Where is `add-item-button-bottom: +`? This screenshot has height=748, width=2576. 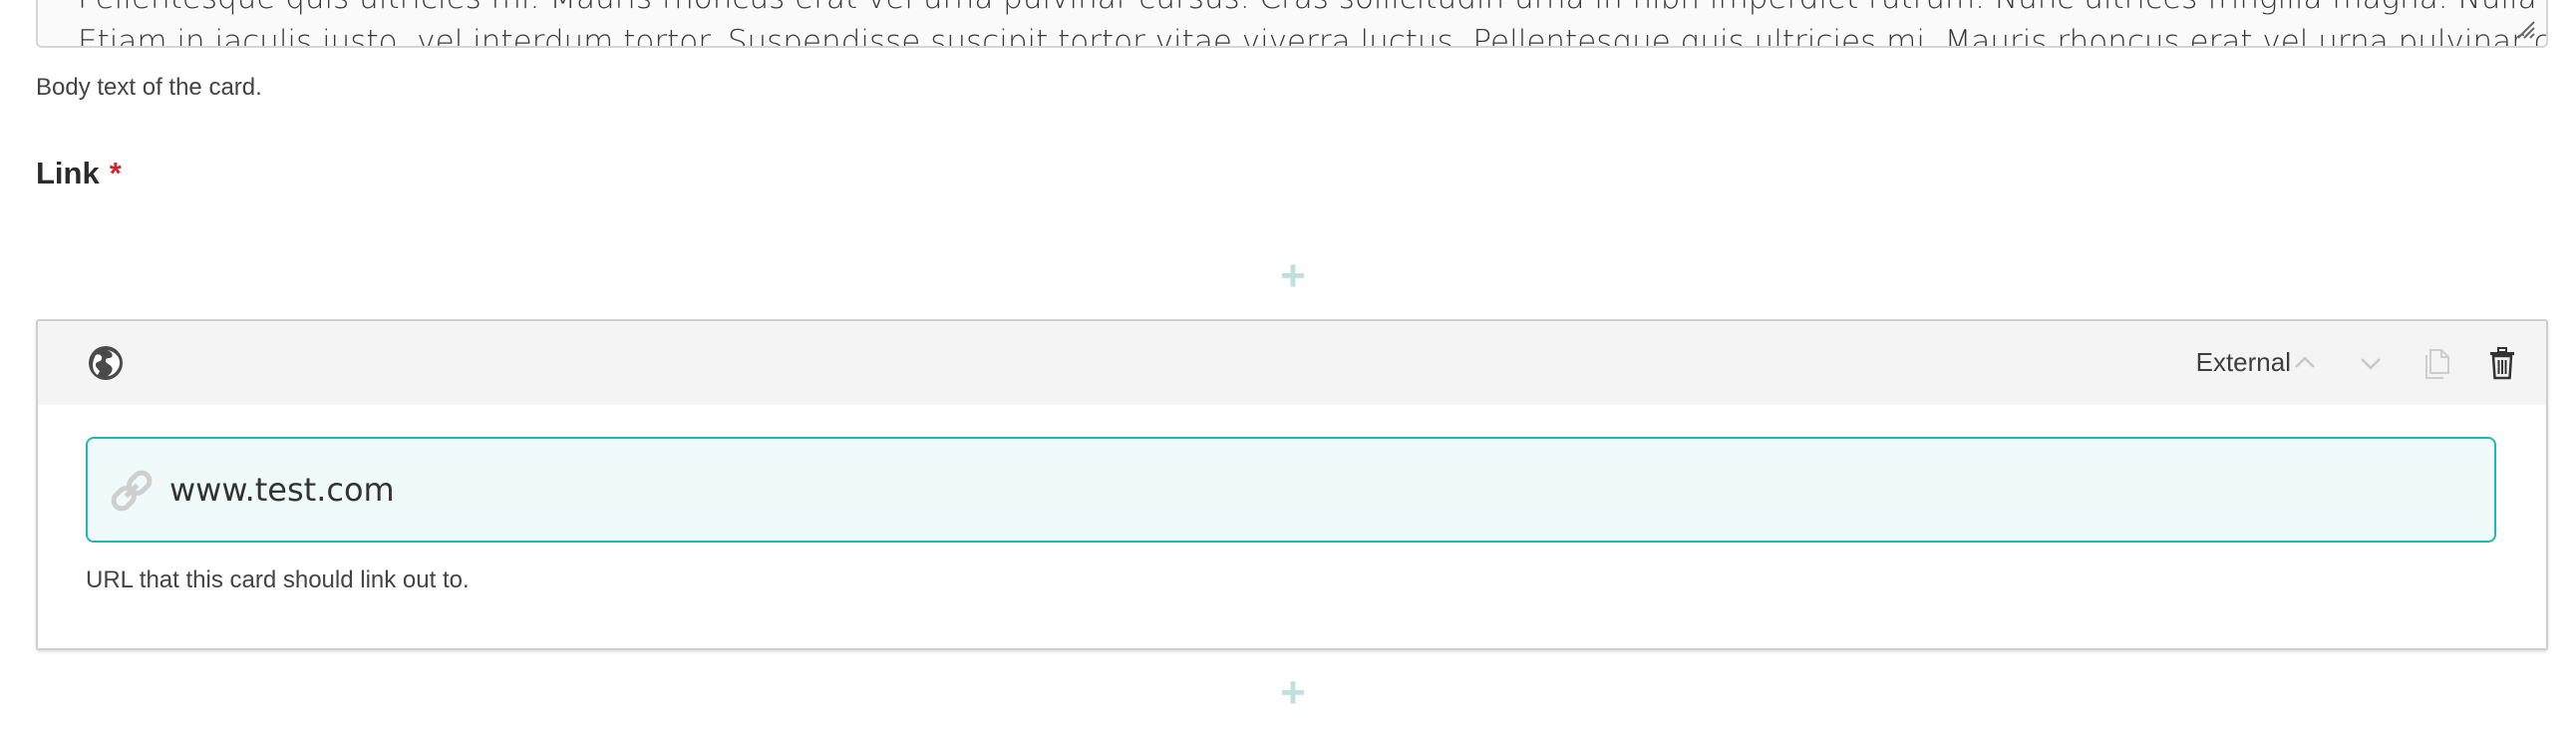
add-item-button-bottom: + is located at coordinates (1293, 692).